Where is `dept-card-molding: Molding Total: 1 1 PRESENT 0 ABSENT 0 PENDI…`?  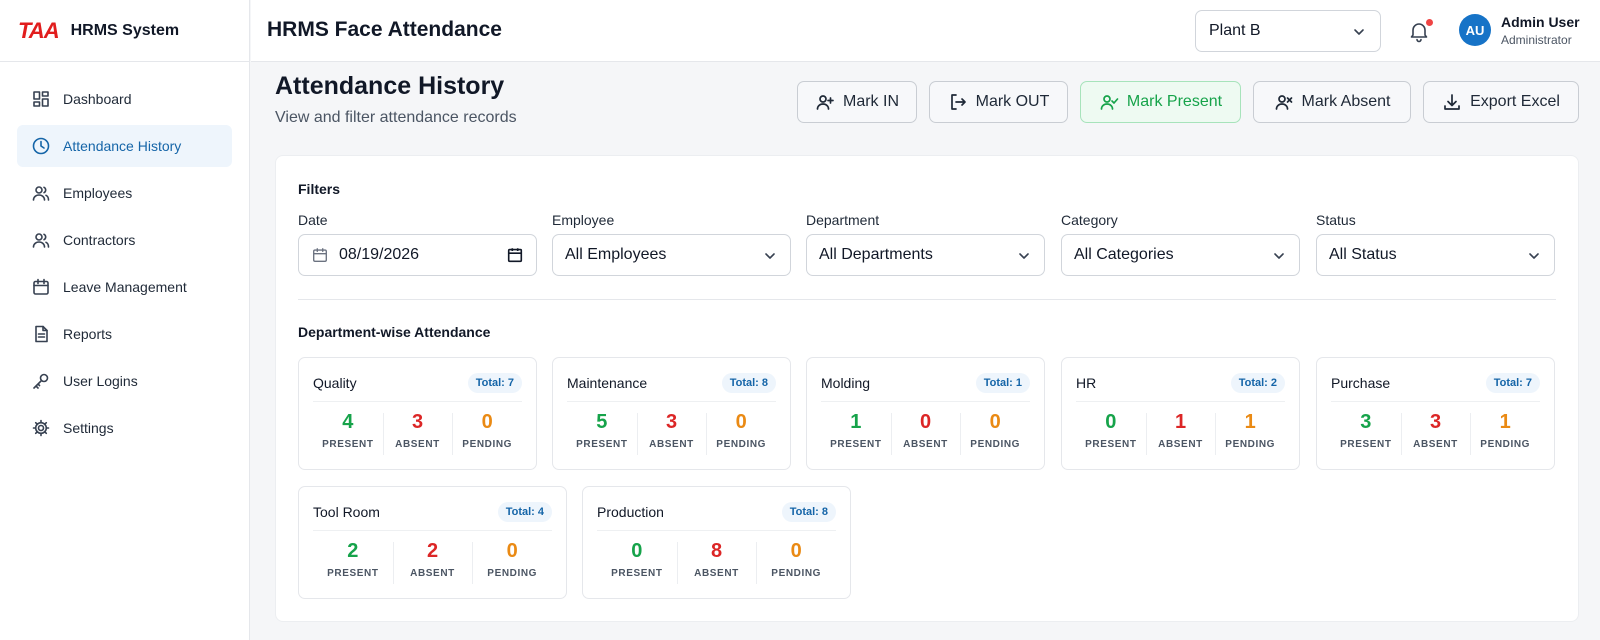
dept-card-molding: Molding Total: 1 1 PRESENT 0 ABSENT 0 PENDI… is located at coordinates (925, 413).